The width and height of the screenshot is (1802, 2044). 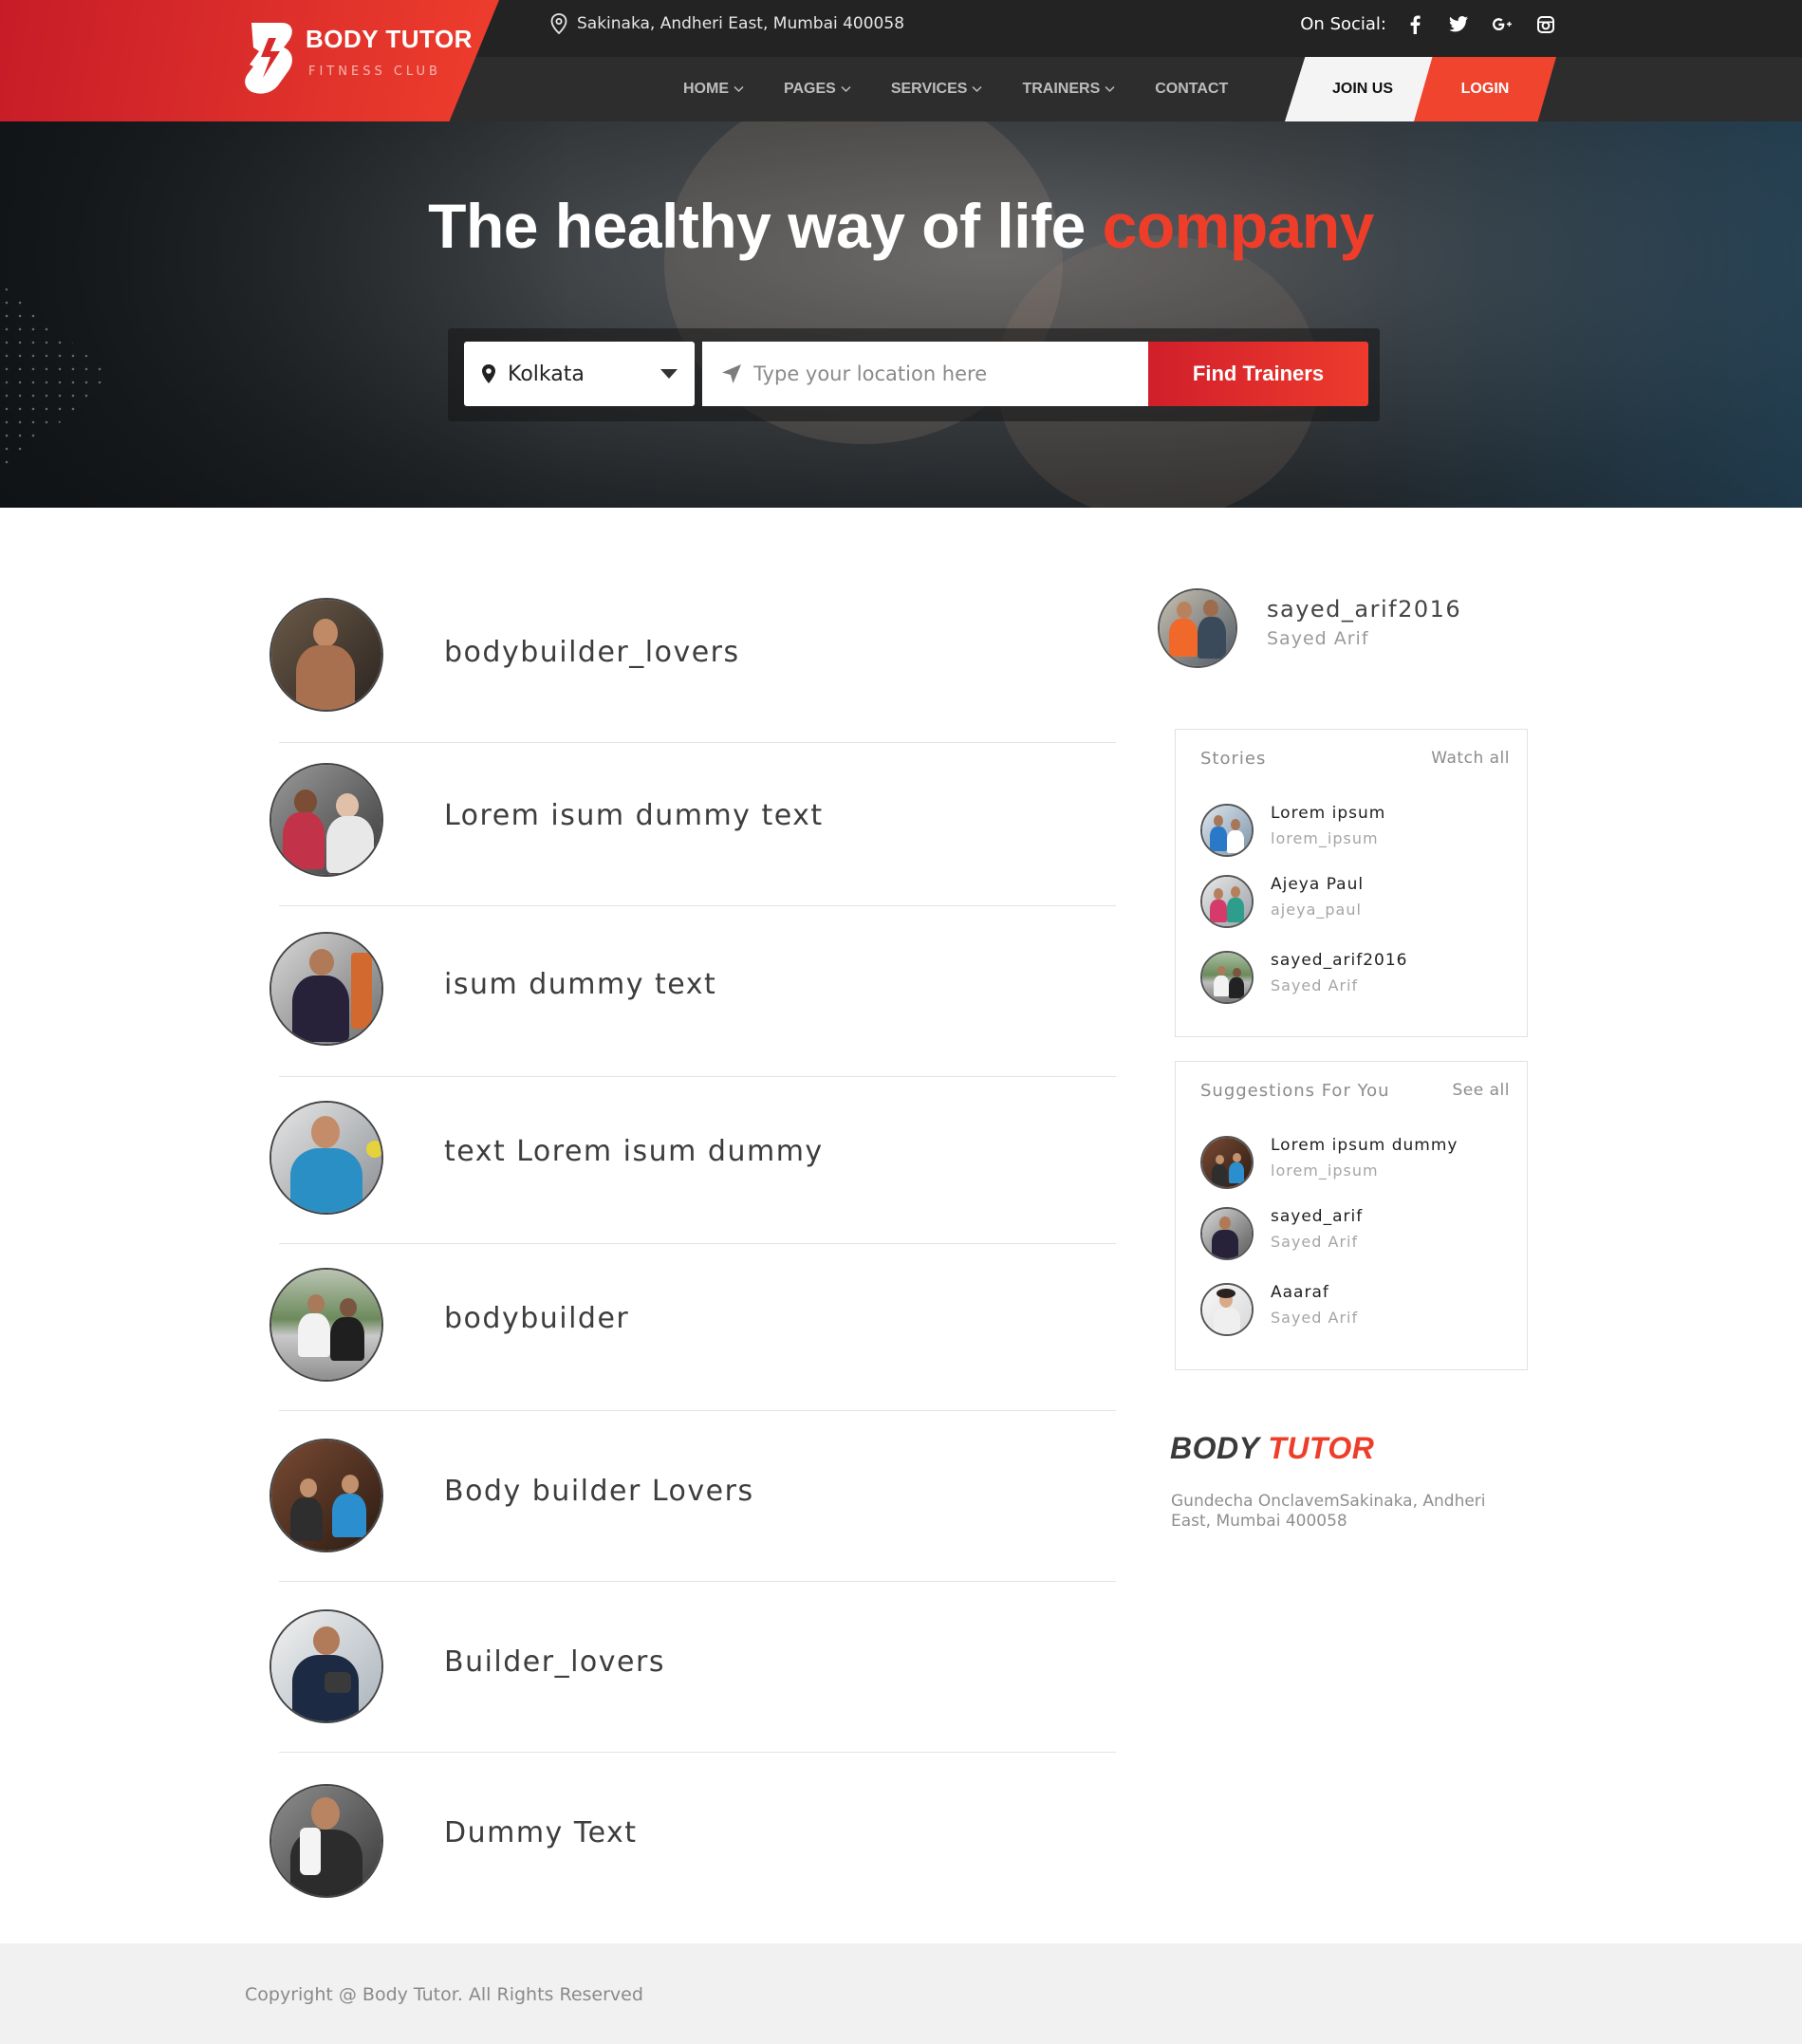 What do you see at coordinates (634, 1151) in the screenshot?
I see `list-item-name: text Lorem isum dummy` at bounding box center [634, 1151].